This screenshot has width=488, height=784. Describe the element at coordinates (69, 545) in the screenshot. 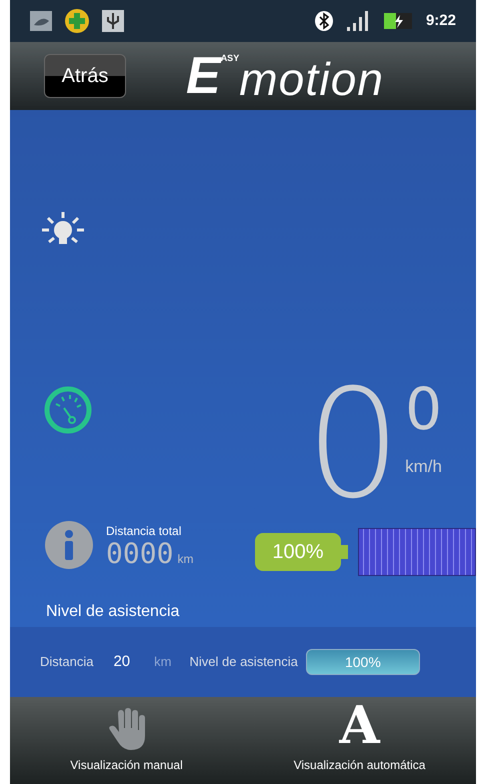

I see `info-icon` at that location.